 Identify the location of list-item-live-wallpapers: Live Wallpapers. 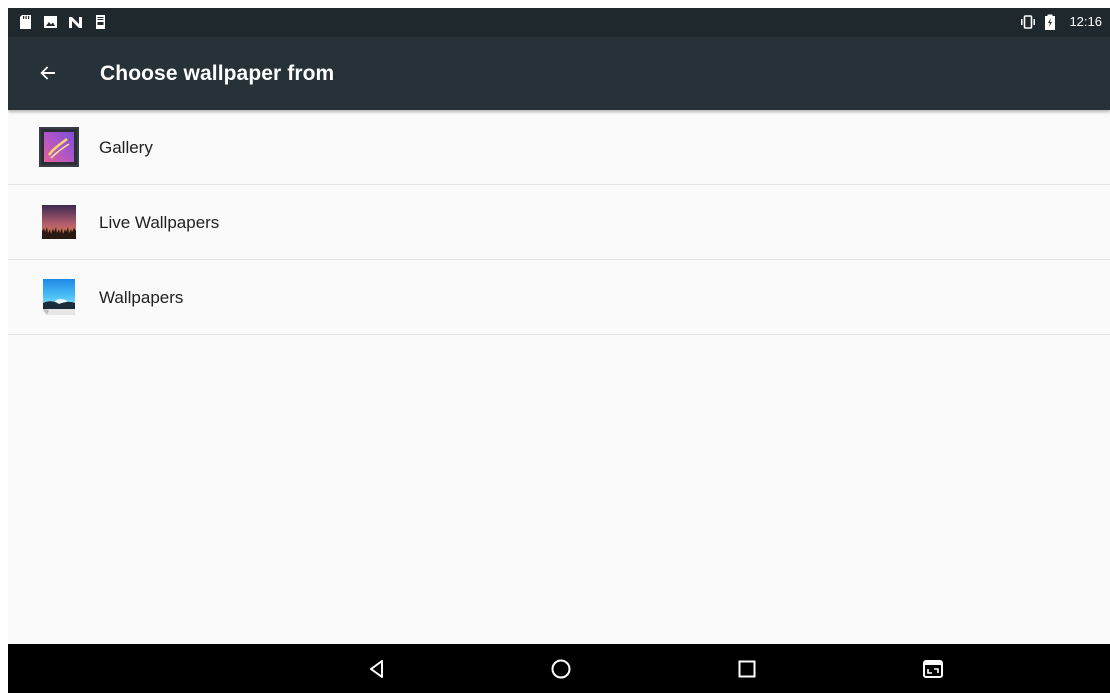
(559, 222).